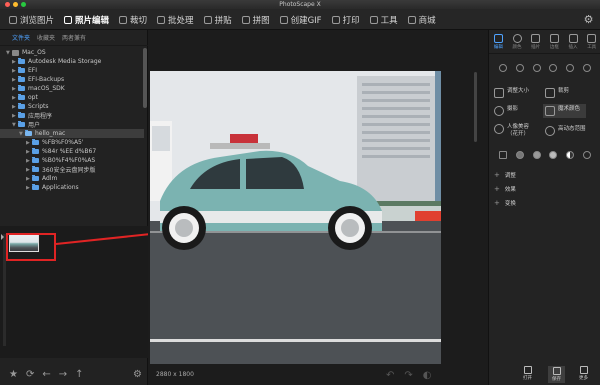 Image resolution: width=600 pixels, height=385 pixels. Describe the element at coordinates (592, 38) in the screenshot. I see `tools-icon` at that location.